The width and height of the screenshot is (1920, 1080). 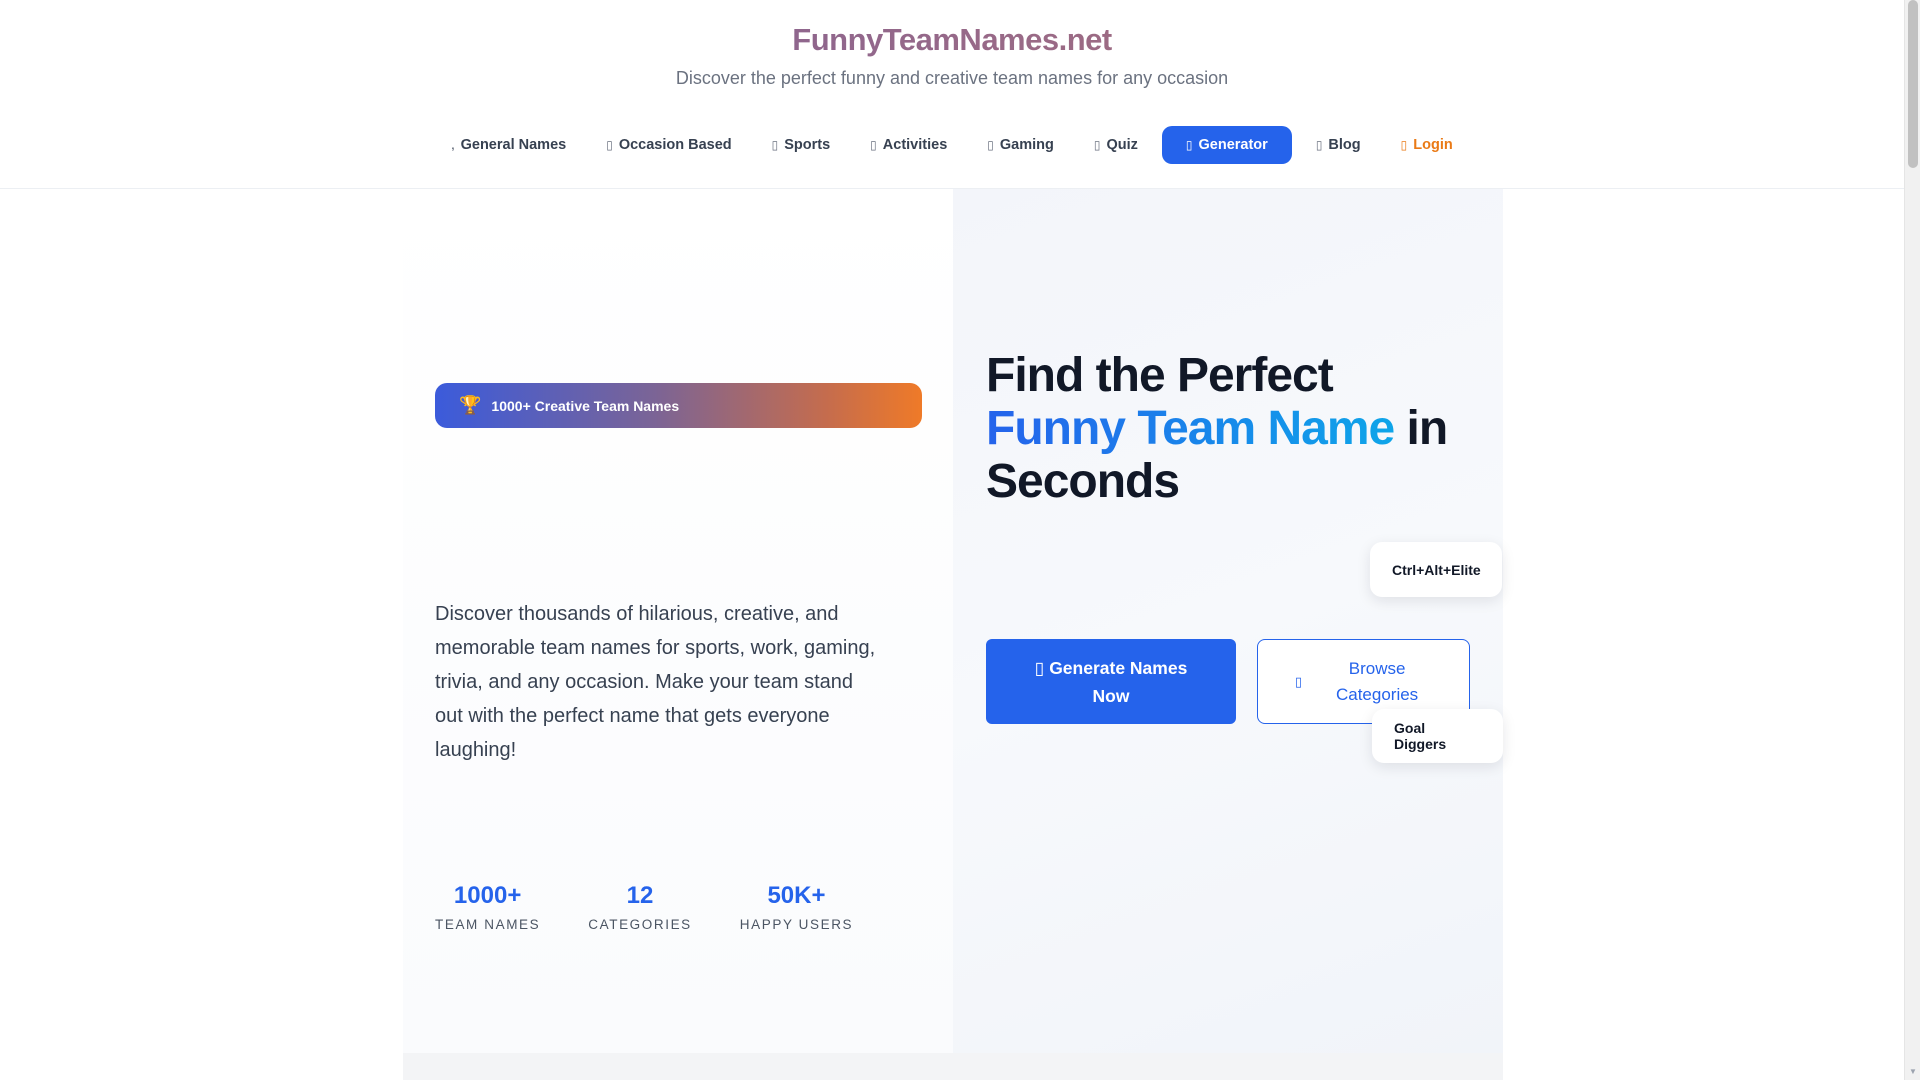 I want to click on sample-name-card: Goal Diggers, so click(x=1437, y=736).